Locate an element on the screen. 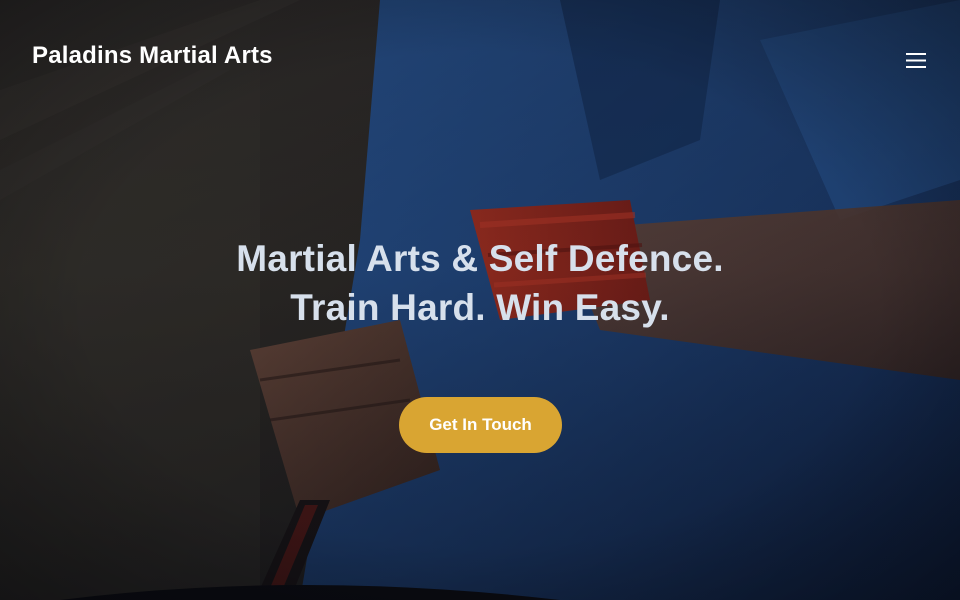 Image resolution: width=960 pixels, height=600 pixels. hero-headline-line-1: Martial Arts & Self Defence. is located at coordinates (480, 258).